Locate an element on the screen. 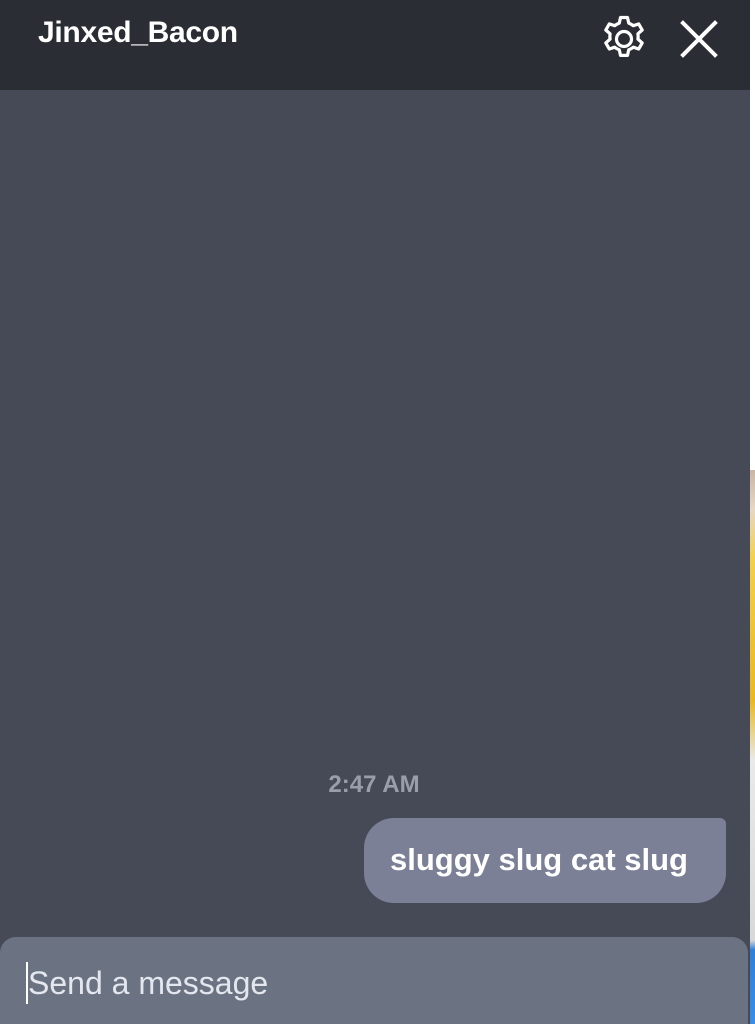 The image size is (755, 1024). background-window-edge is located at coordinates (752, 512).